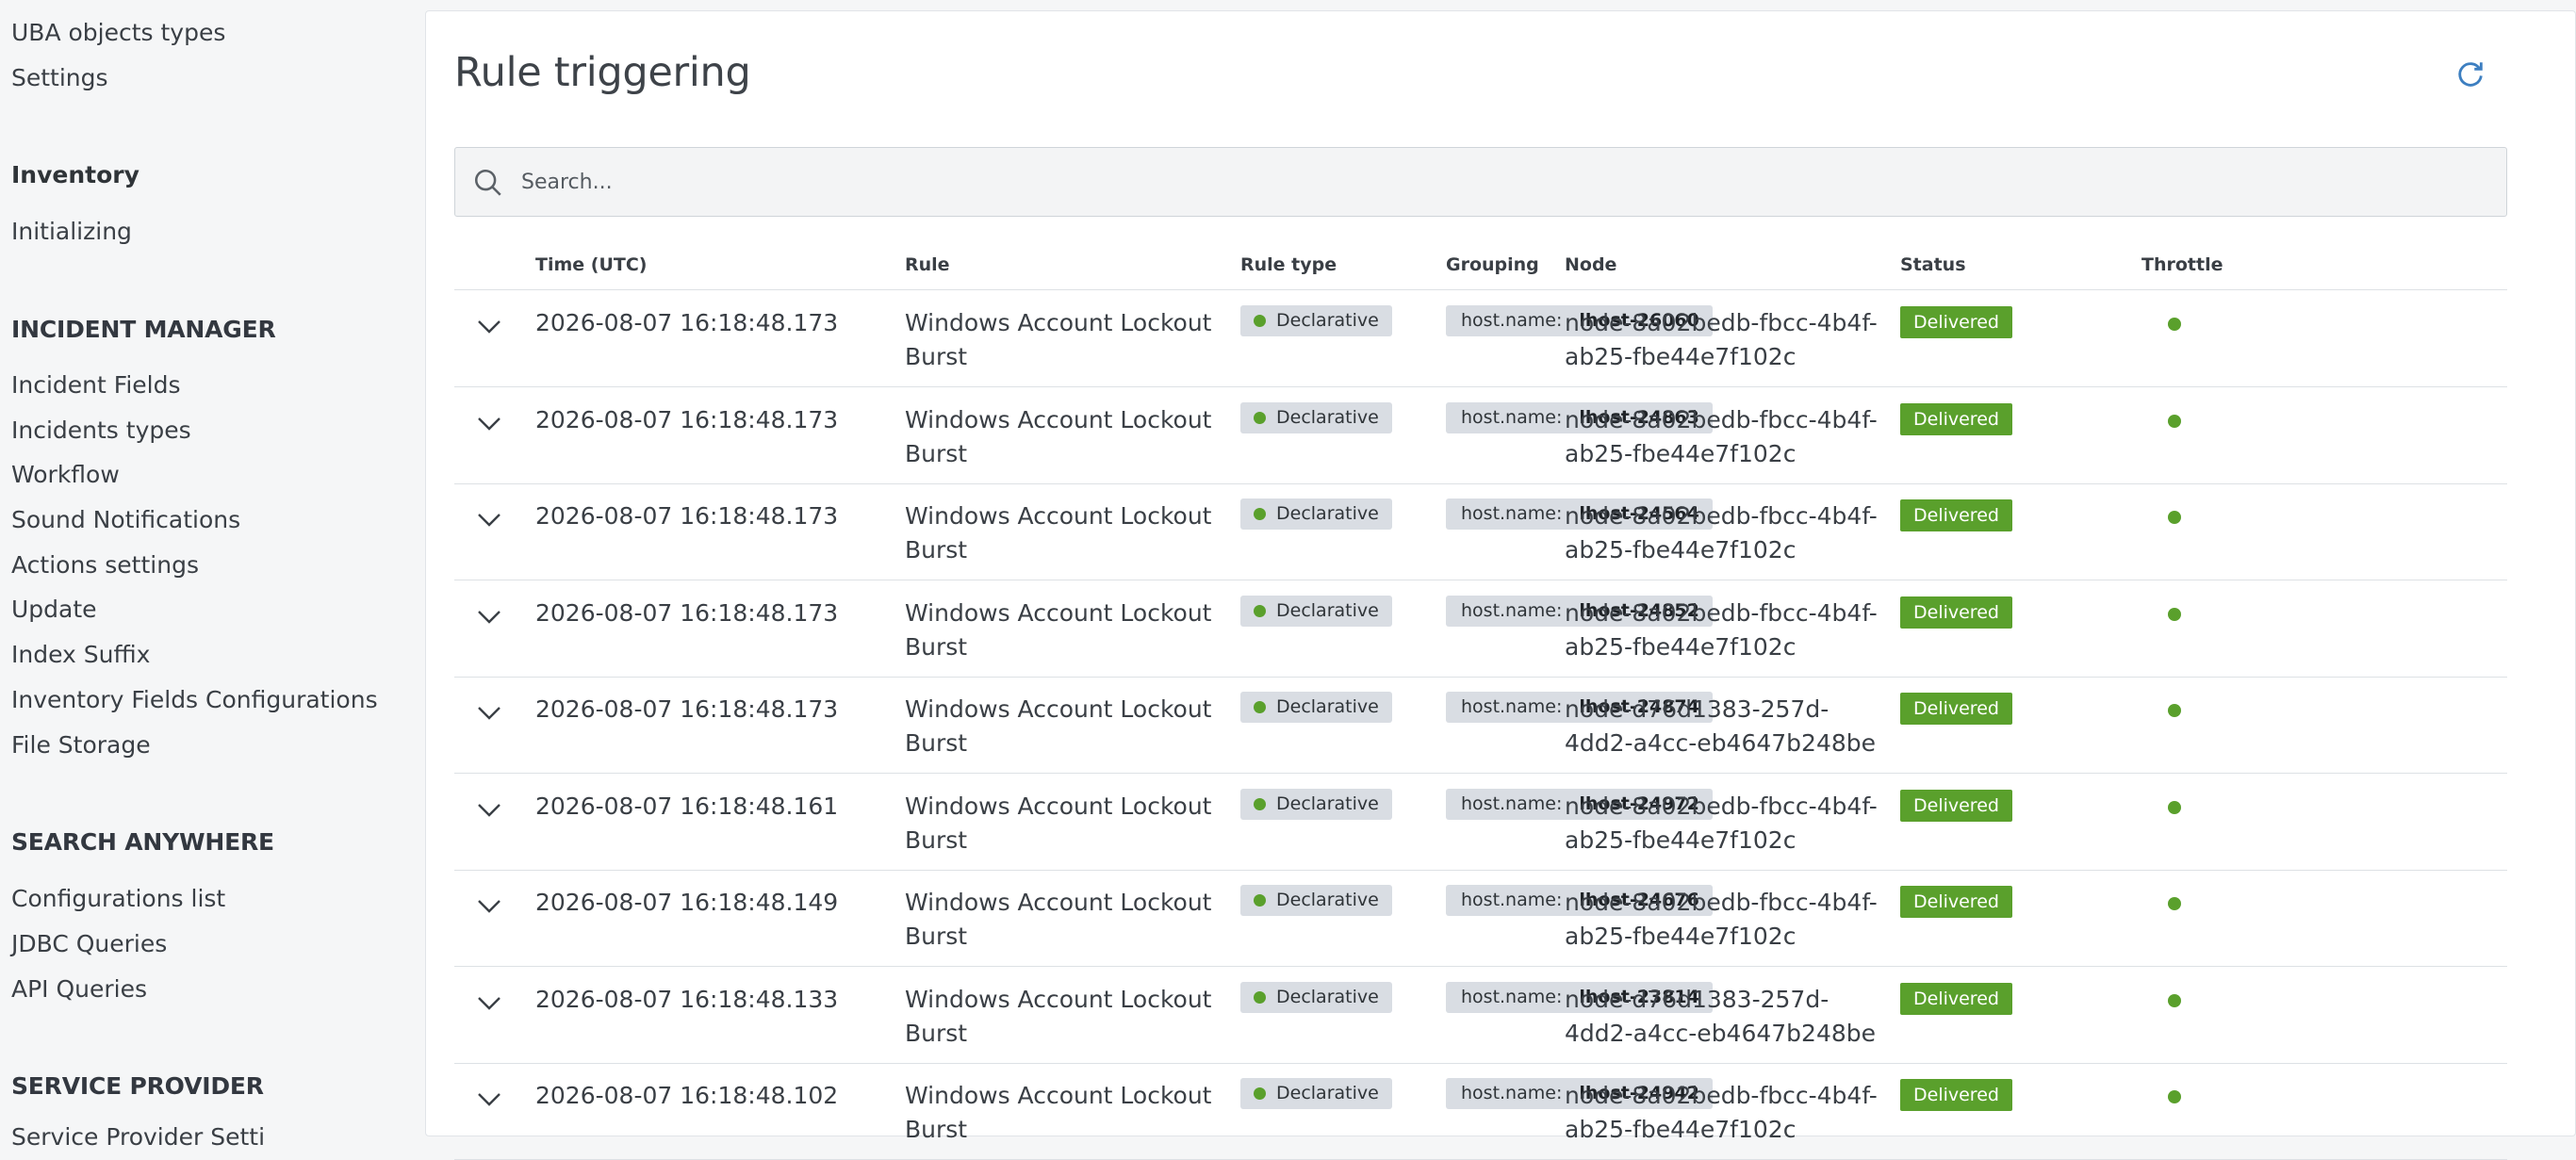  Describe the element at coordinates (79, 989) in the screenshot. I see `sidebar-item-api-queries: API Queries` at that location.